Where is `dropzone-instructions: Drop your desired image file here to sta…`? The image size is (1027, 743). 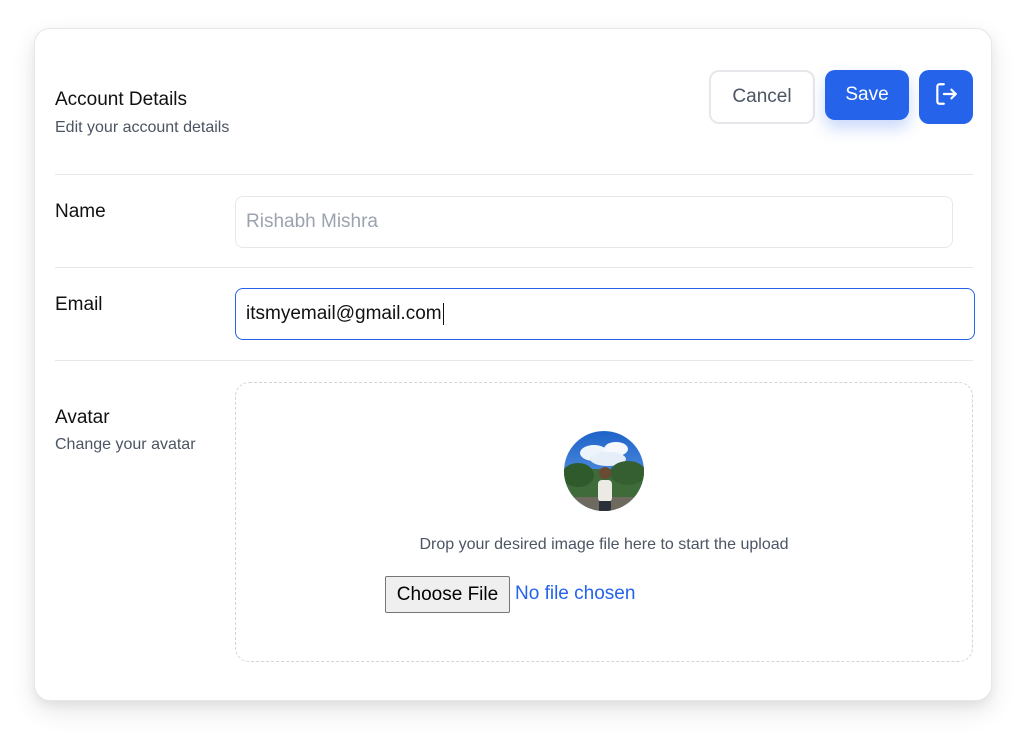
dropzone-instructions: Drop your desired image file here to sta… is located at coordinates (604, 544).